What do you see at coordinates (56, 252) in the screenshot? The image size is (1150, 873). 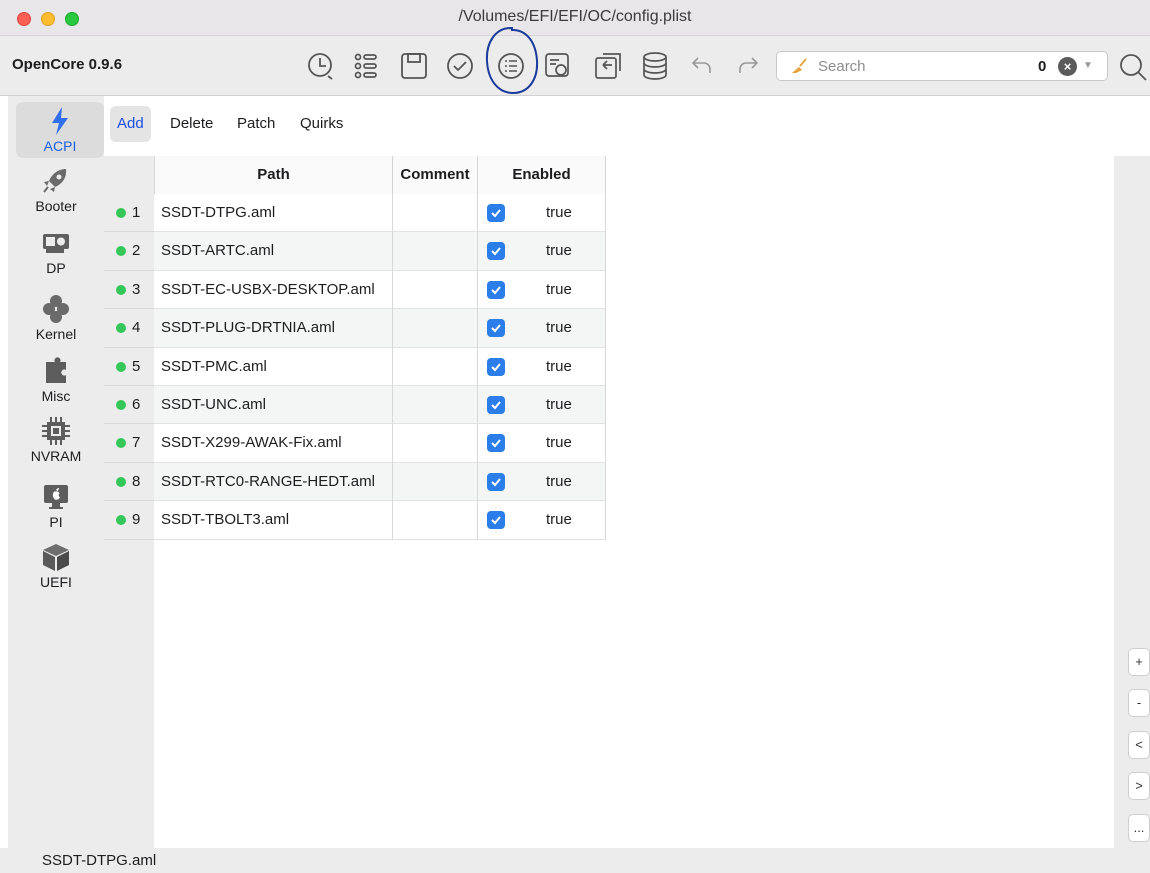 I see `sidebar-item-dp: DP` at bounding box center [56, 252].